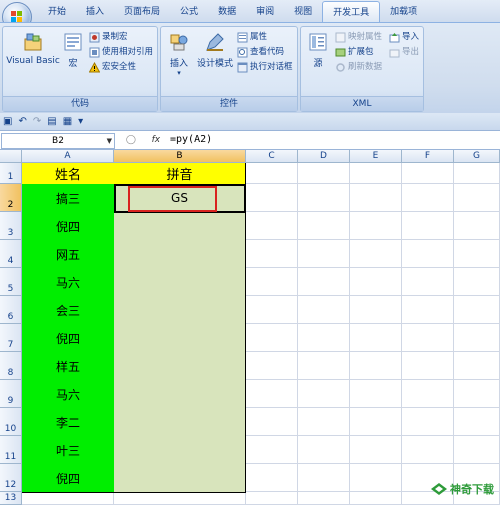 This screenshot has height=505, width=500. I want to click on row-header-8: 8, so click(11, 366).